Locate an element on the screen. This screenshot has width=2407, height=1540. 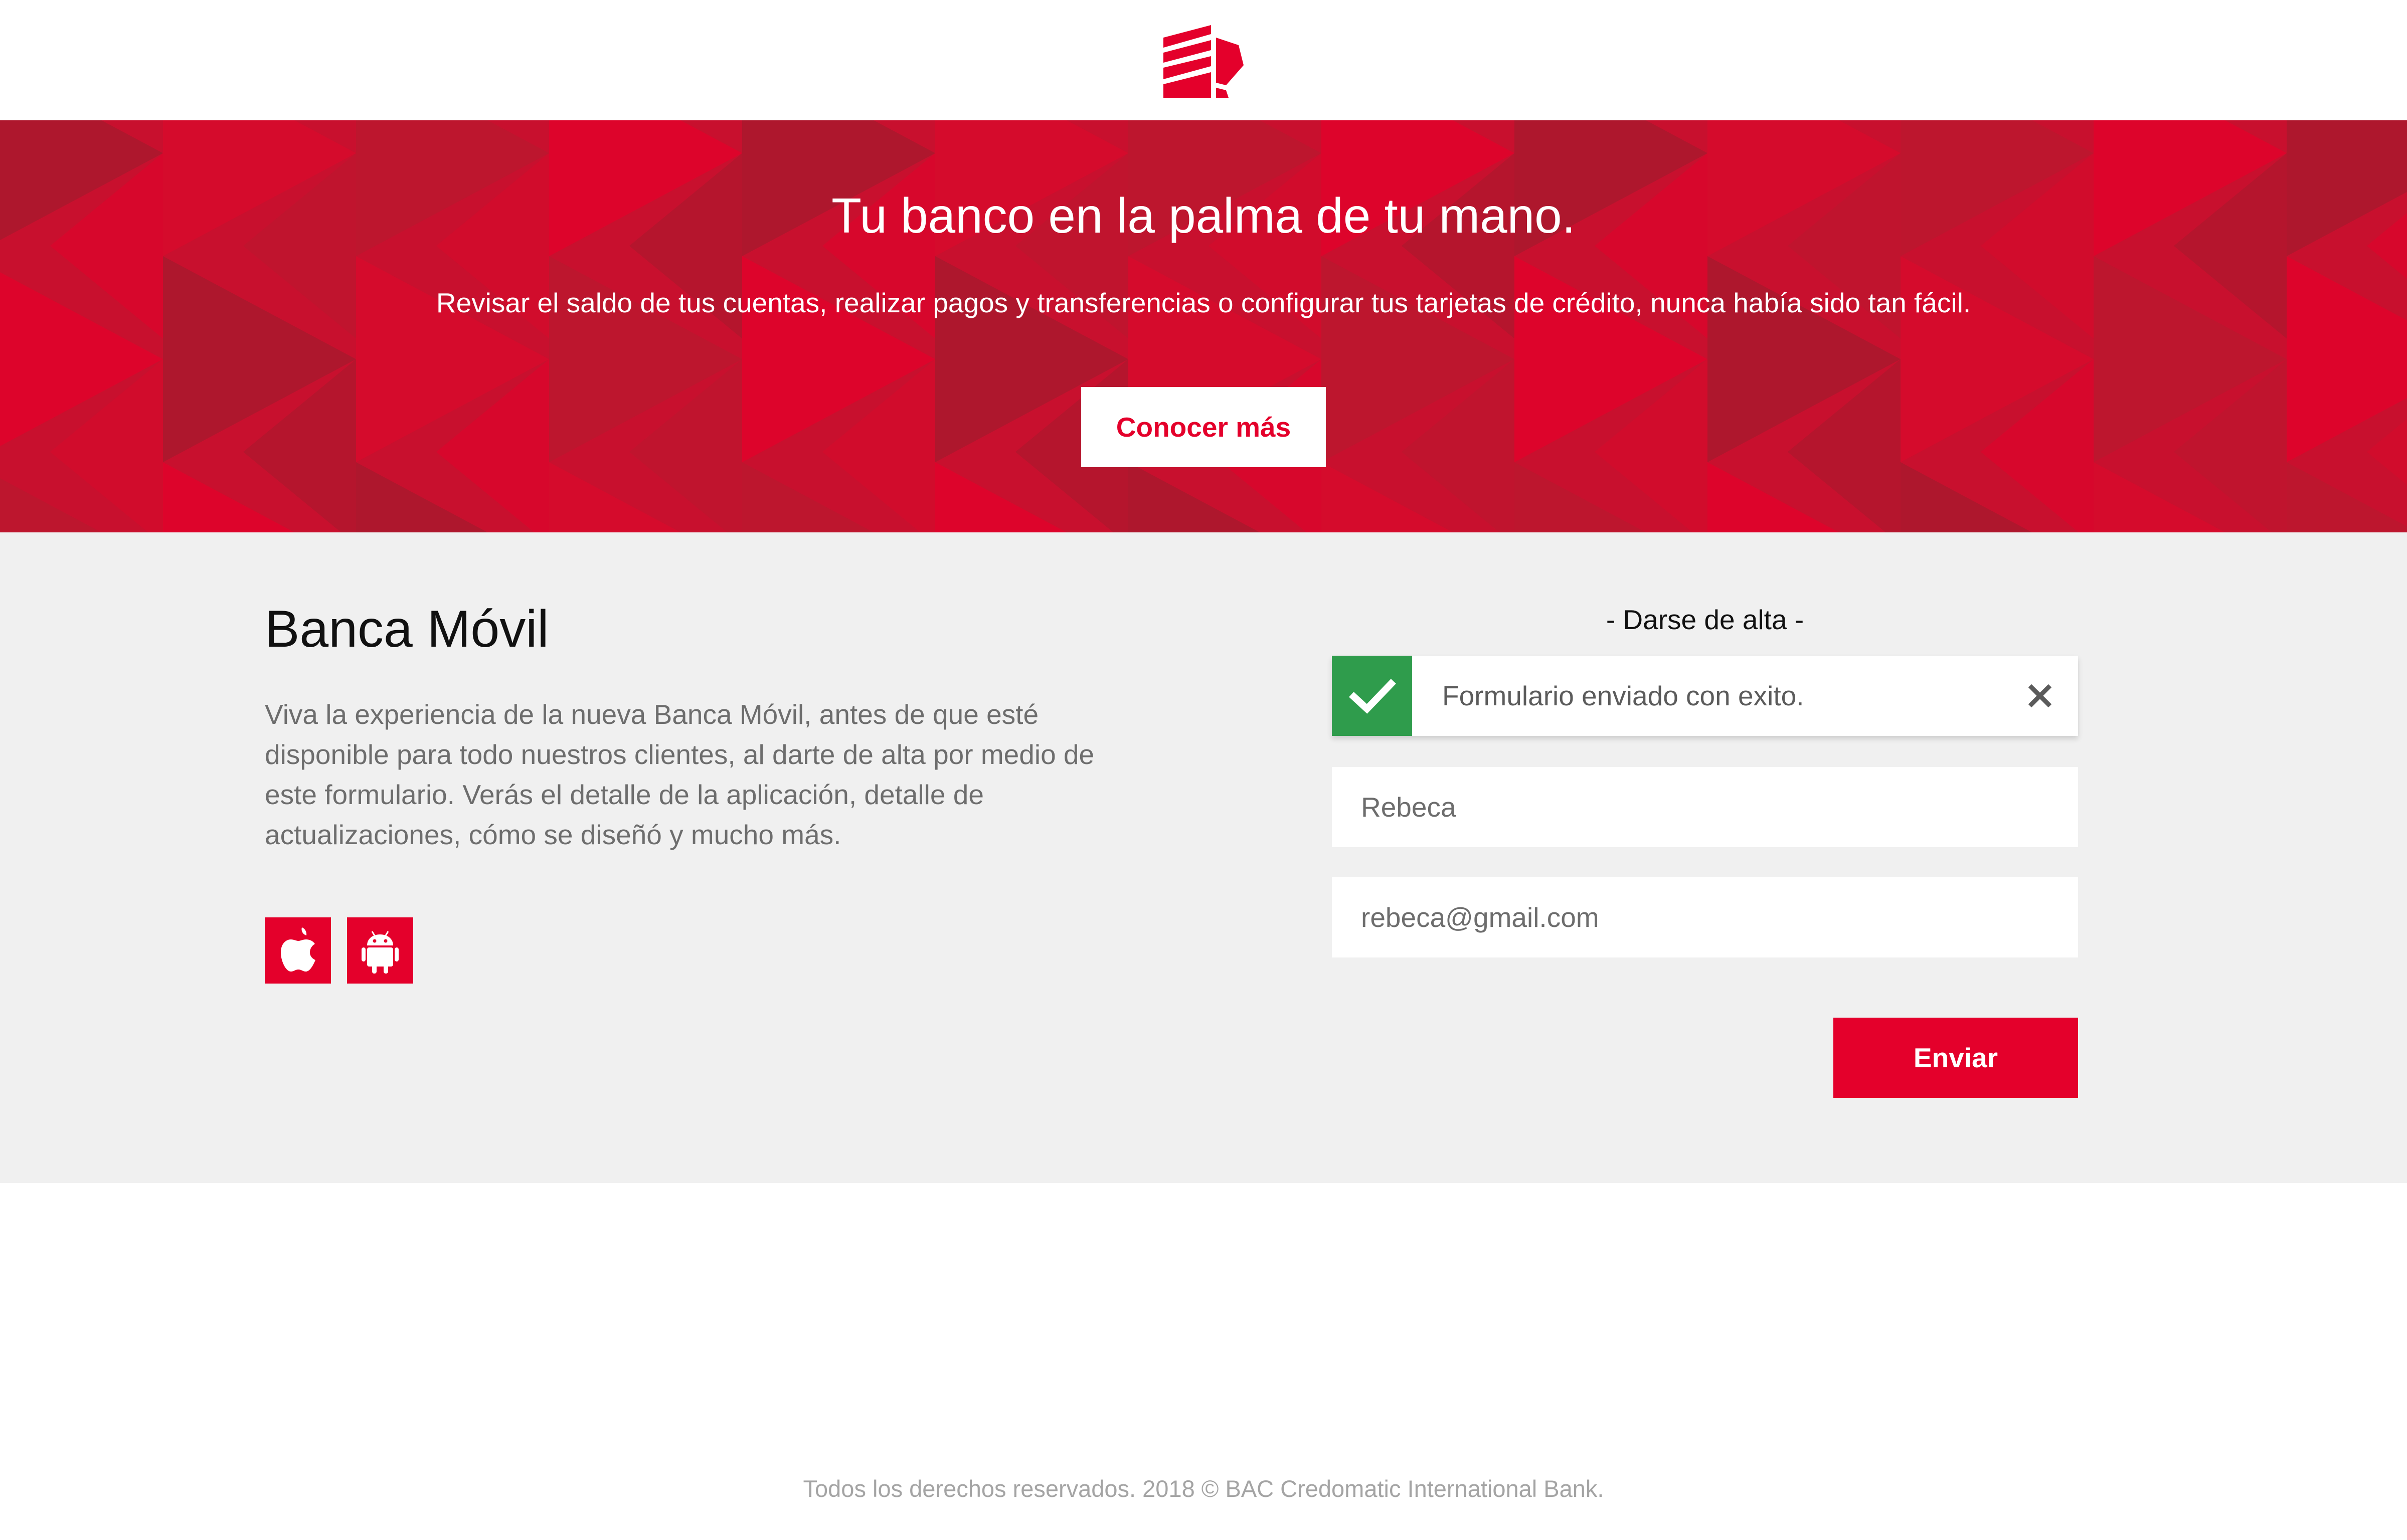
signup-form-heading: - Darse de alta - is located at coordinates (1705, 619).